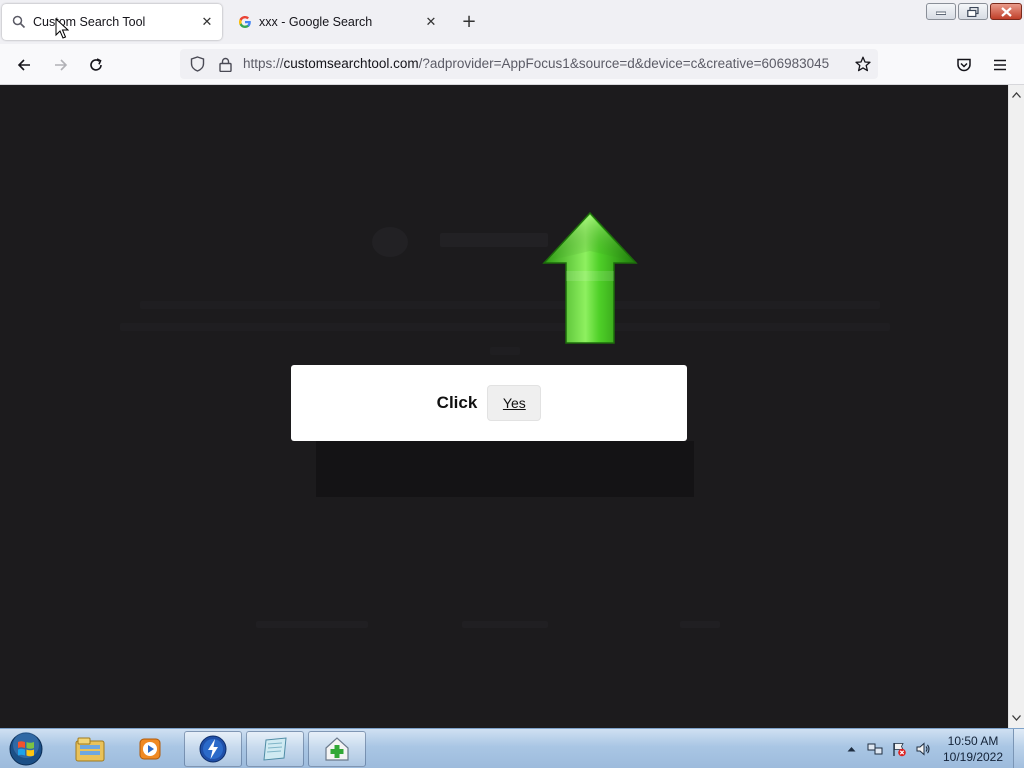 This screenshot has width=1024, height=768. I want to click on obscured-heading, so click(494, 240).